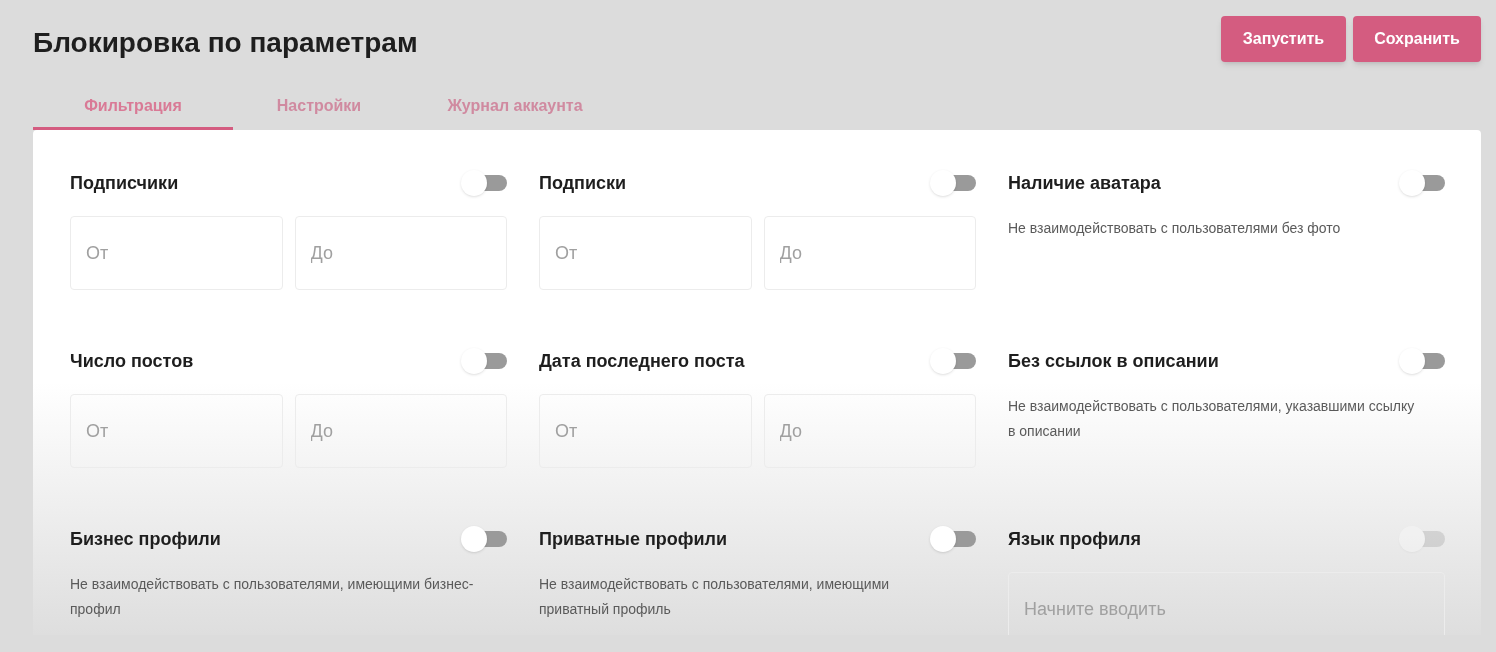 The height and width of the screenshot is (652, 1496). I want to click on filter-title: Дата последнего поста, so click(642, 361).